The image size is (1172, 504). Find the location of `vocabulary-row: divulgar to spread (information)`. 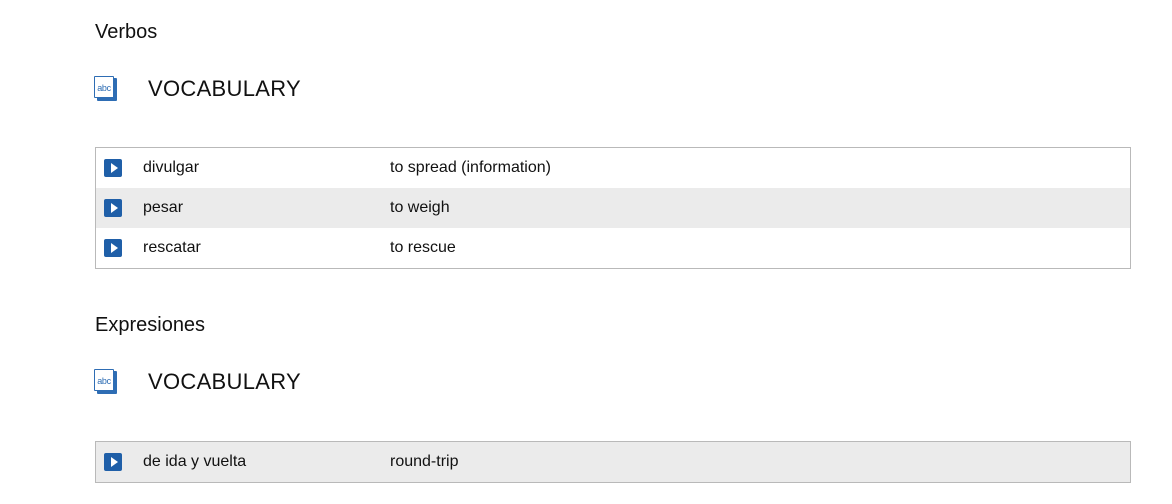

vocabulary-row: divulgar to spread (information) is located at coordinates (613, 168).